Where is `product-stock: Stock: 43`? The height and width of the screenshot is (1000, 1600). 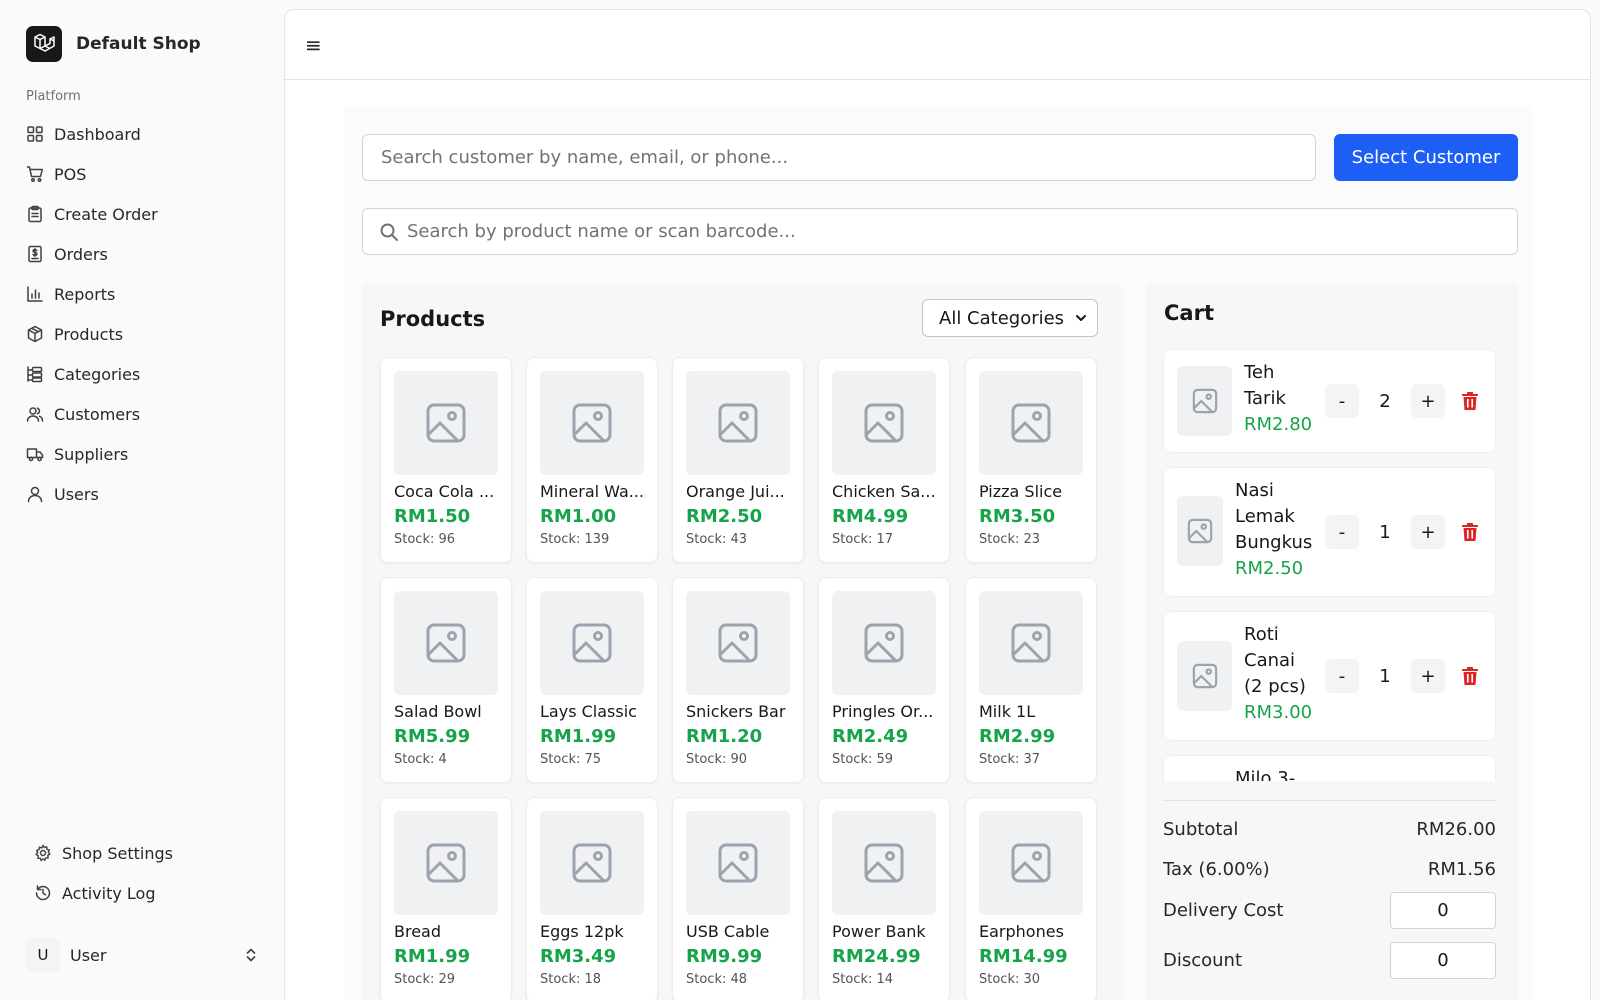 product-stock: Stock: 43 is located at coordinates (717, 539).